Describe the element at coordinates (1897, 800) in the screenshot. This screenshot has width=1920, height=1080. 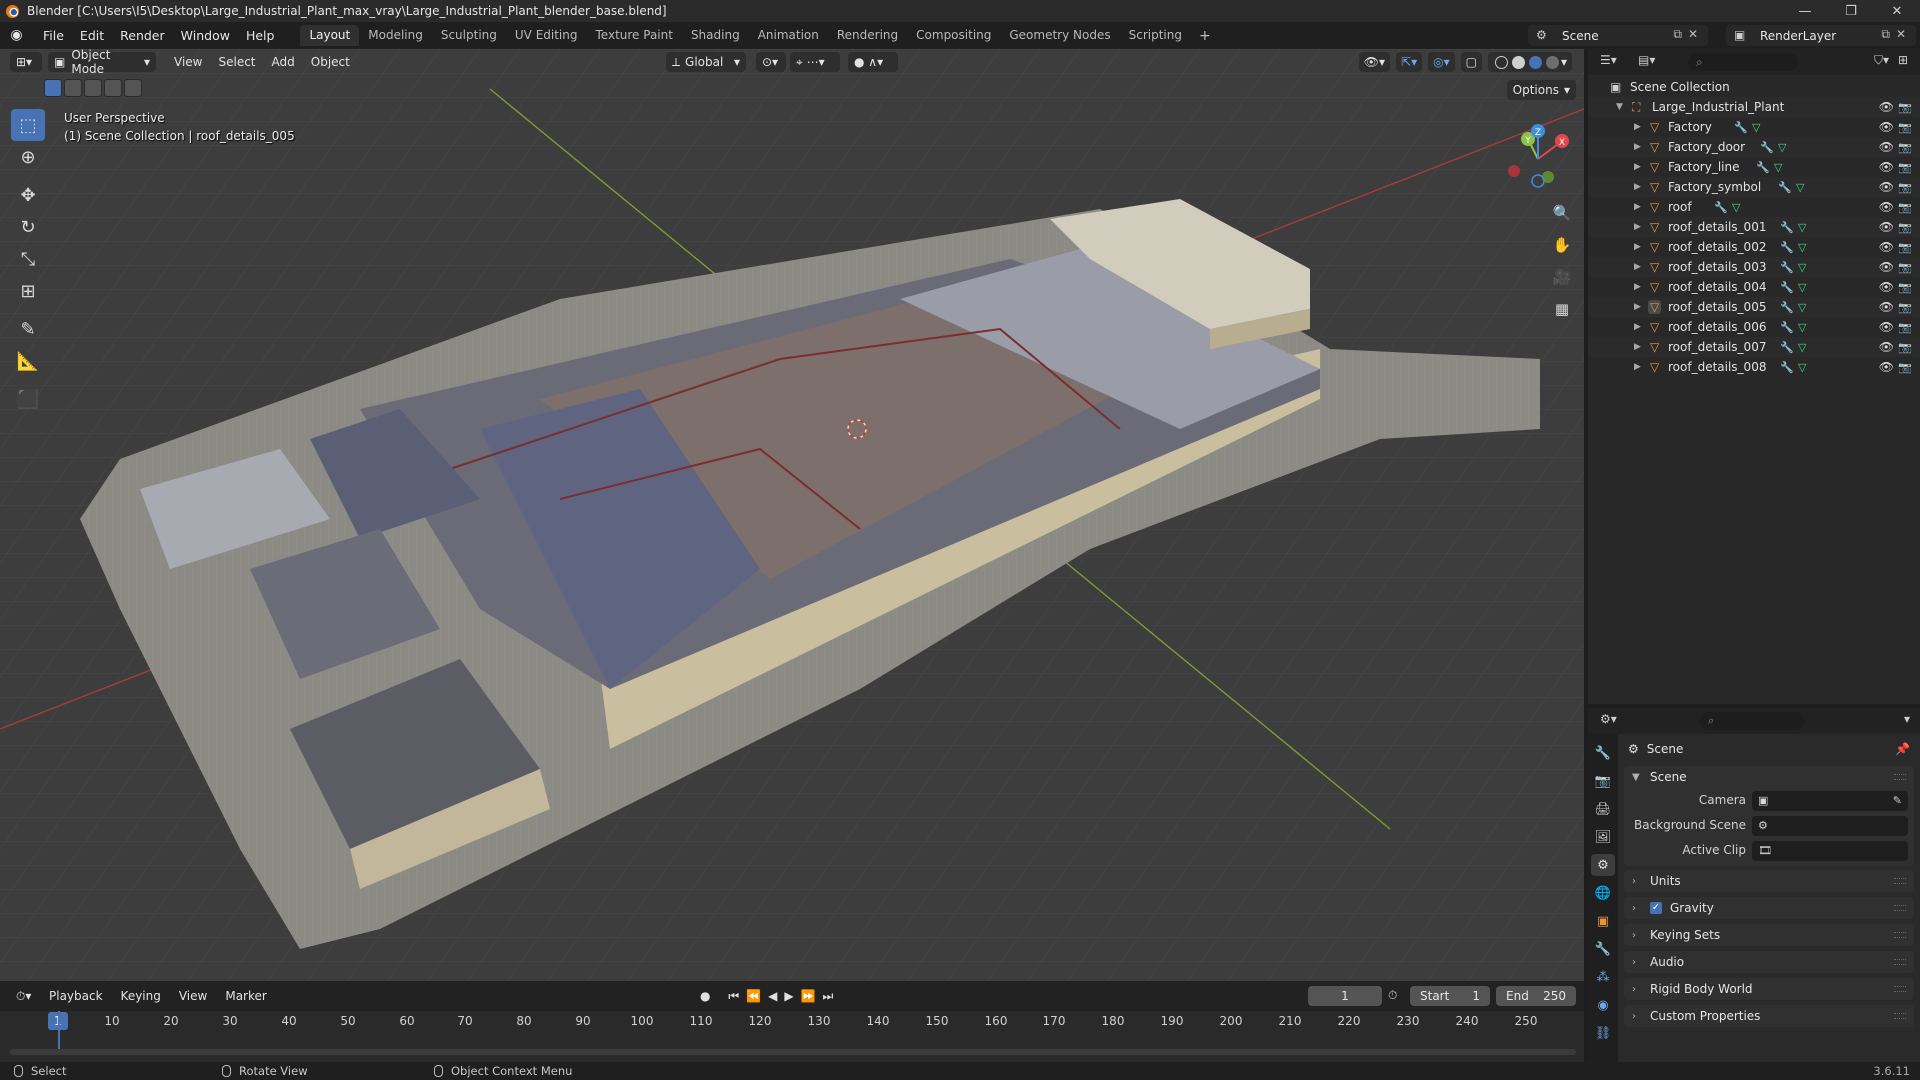
I see `eyedropper-icon: ✎` at that location.